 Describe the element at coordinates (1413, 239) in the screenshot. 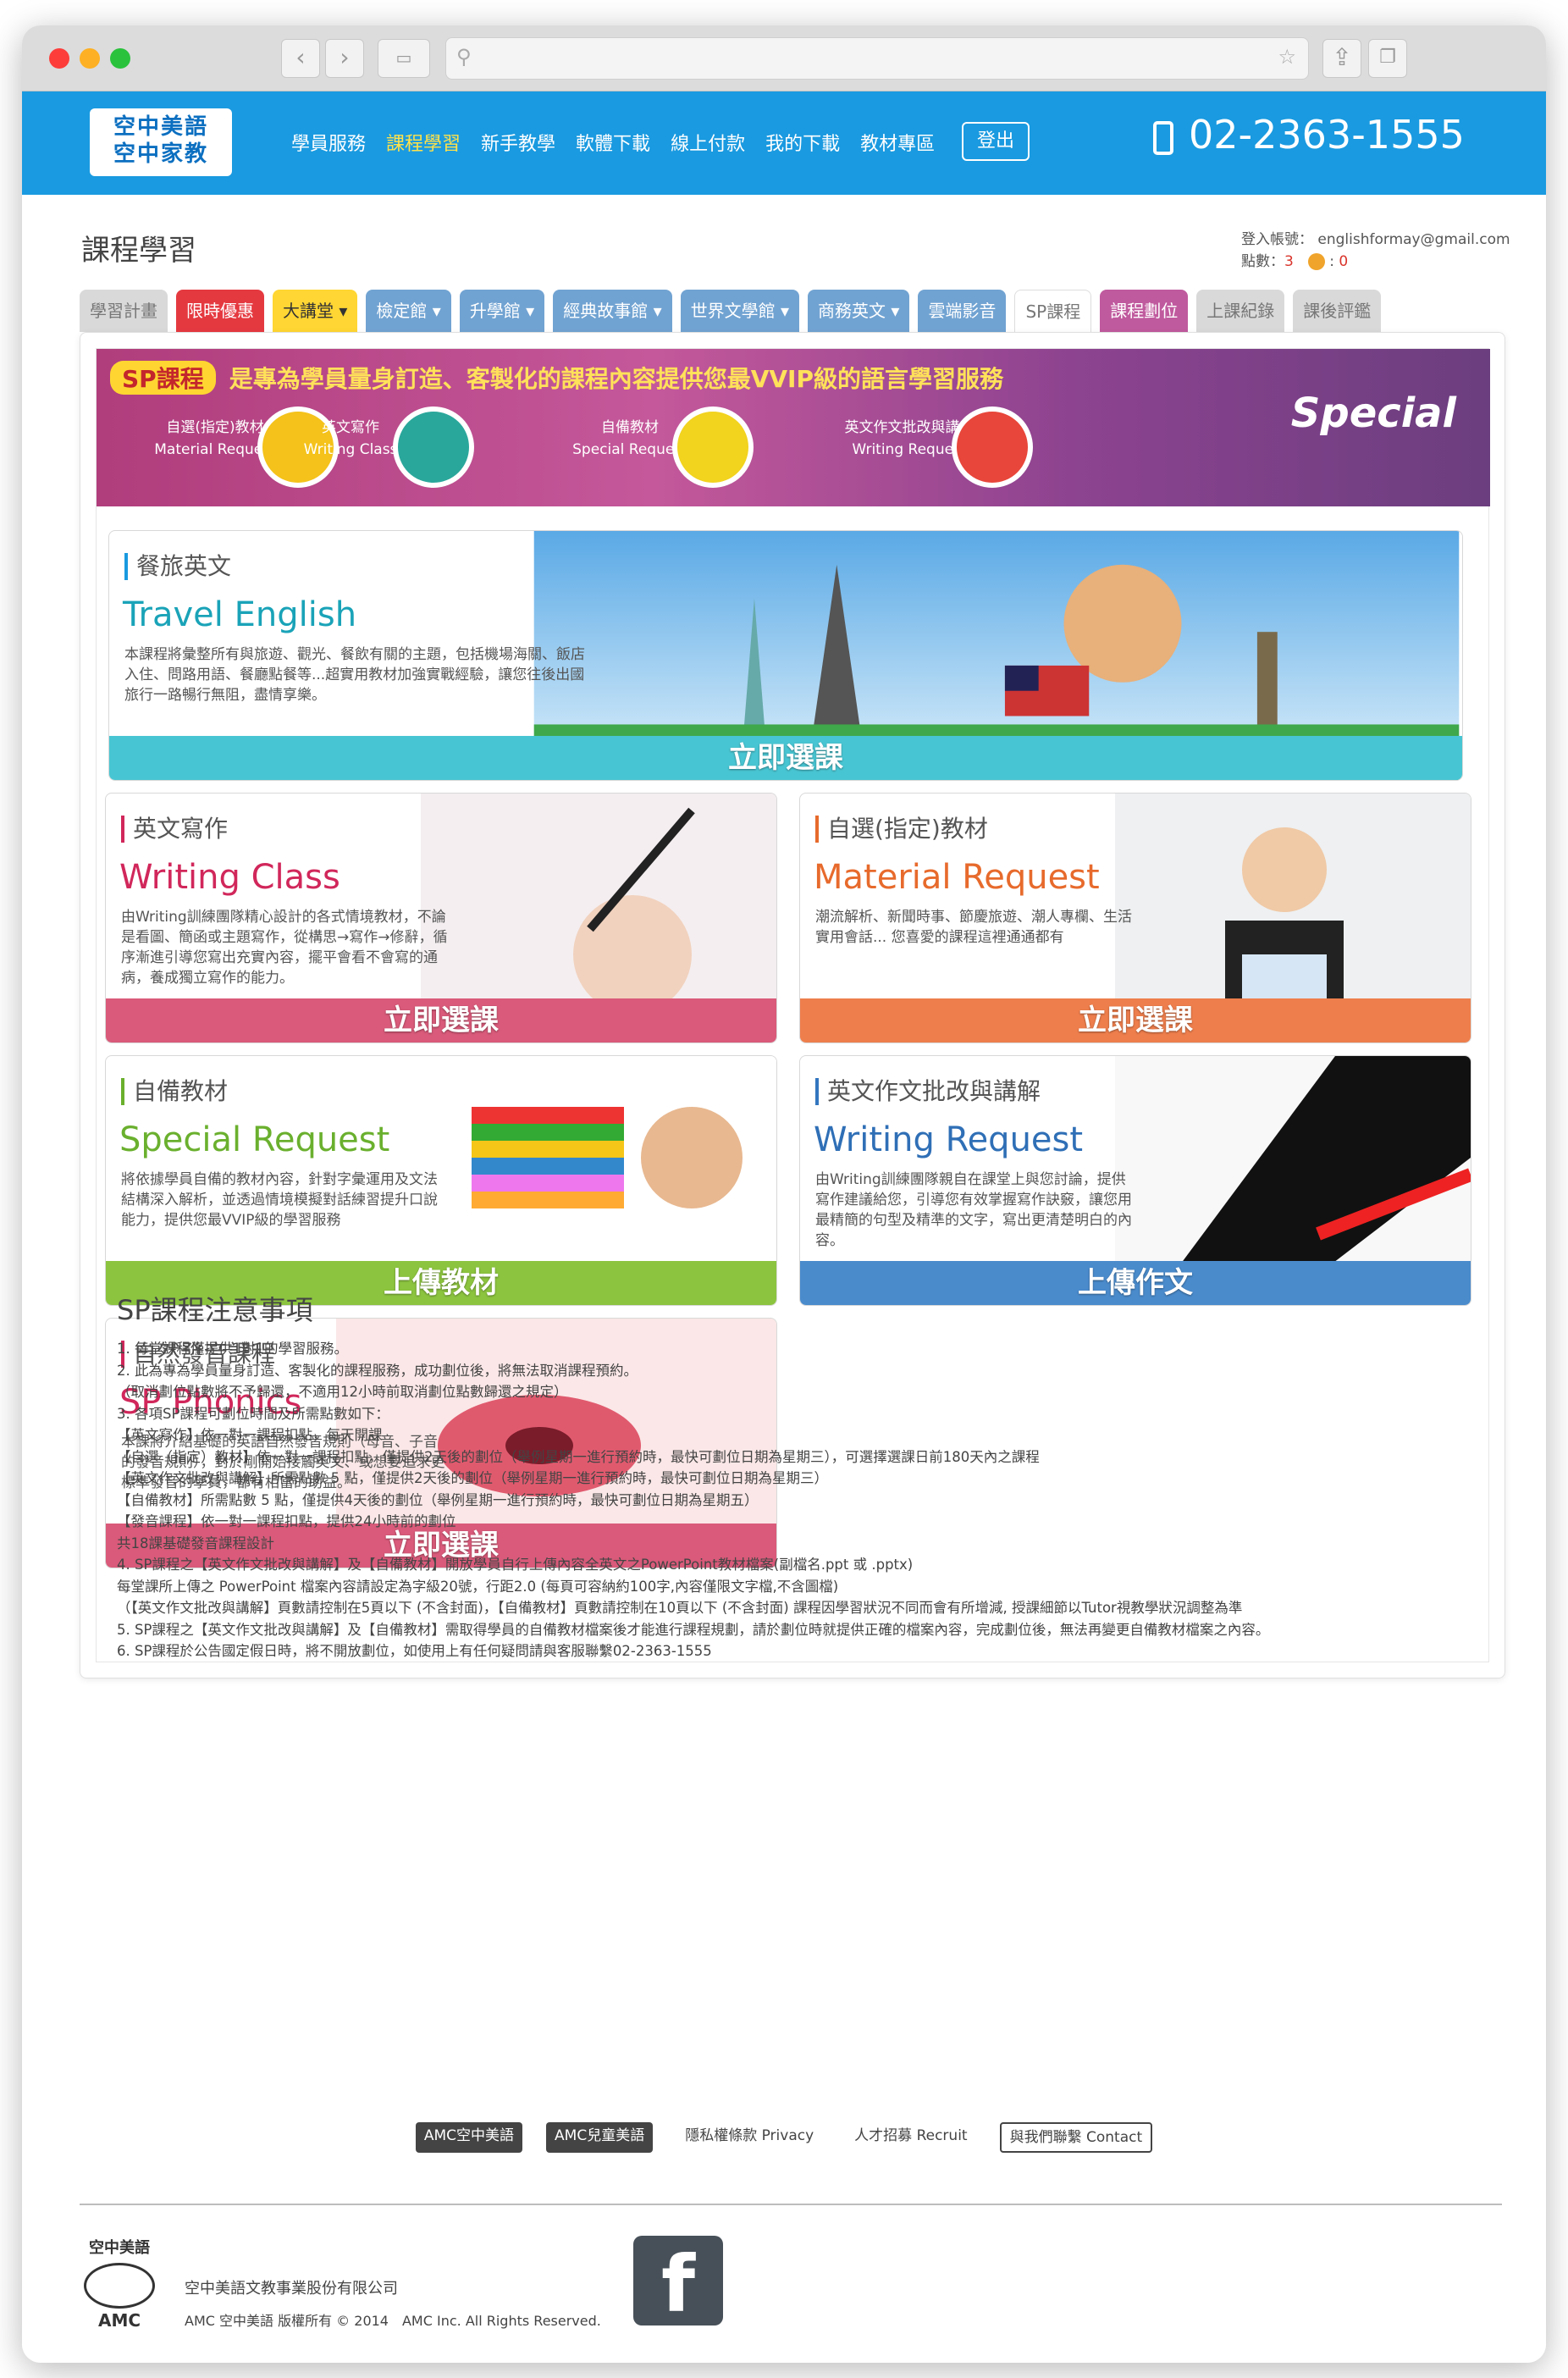

I see `account-email: englishformay@gmail.com` at that location.